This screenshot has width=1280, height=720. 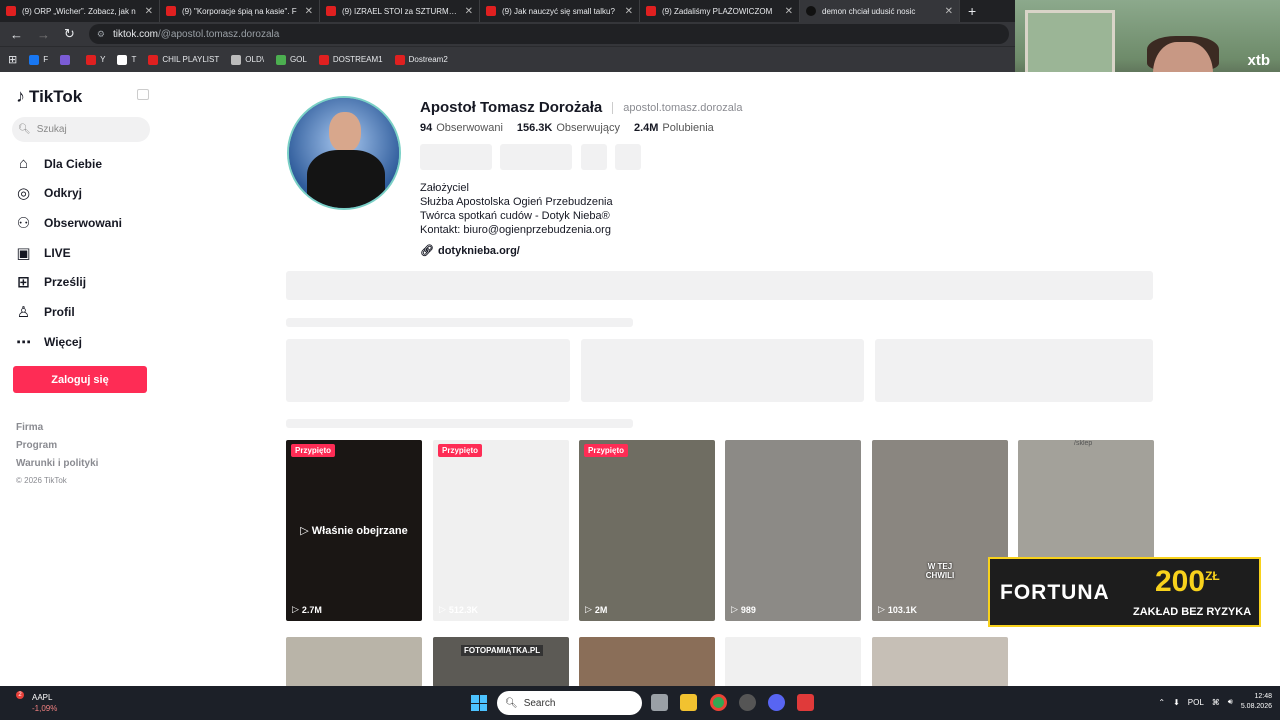 I want to click on search-input: 🔍︎ Szukaj, so click(x=81, y=129).